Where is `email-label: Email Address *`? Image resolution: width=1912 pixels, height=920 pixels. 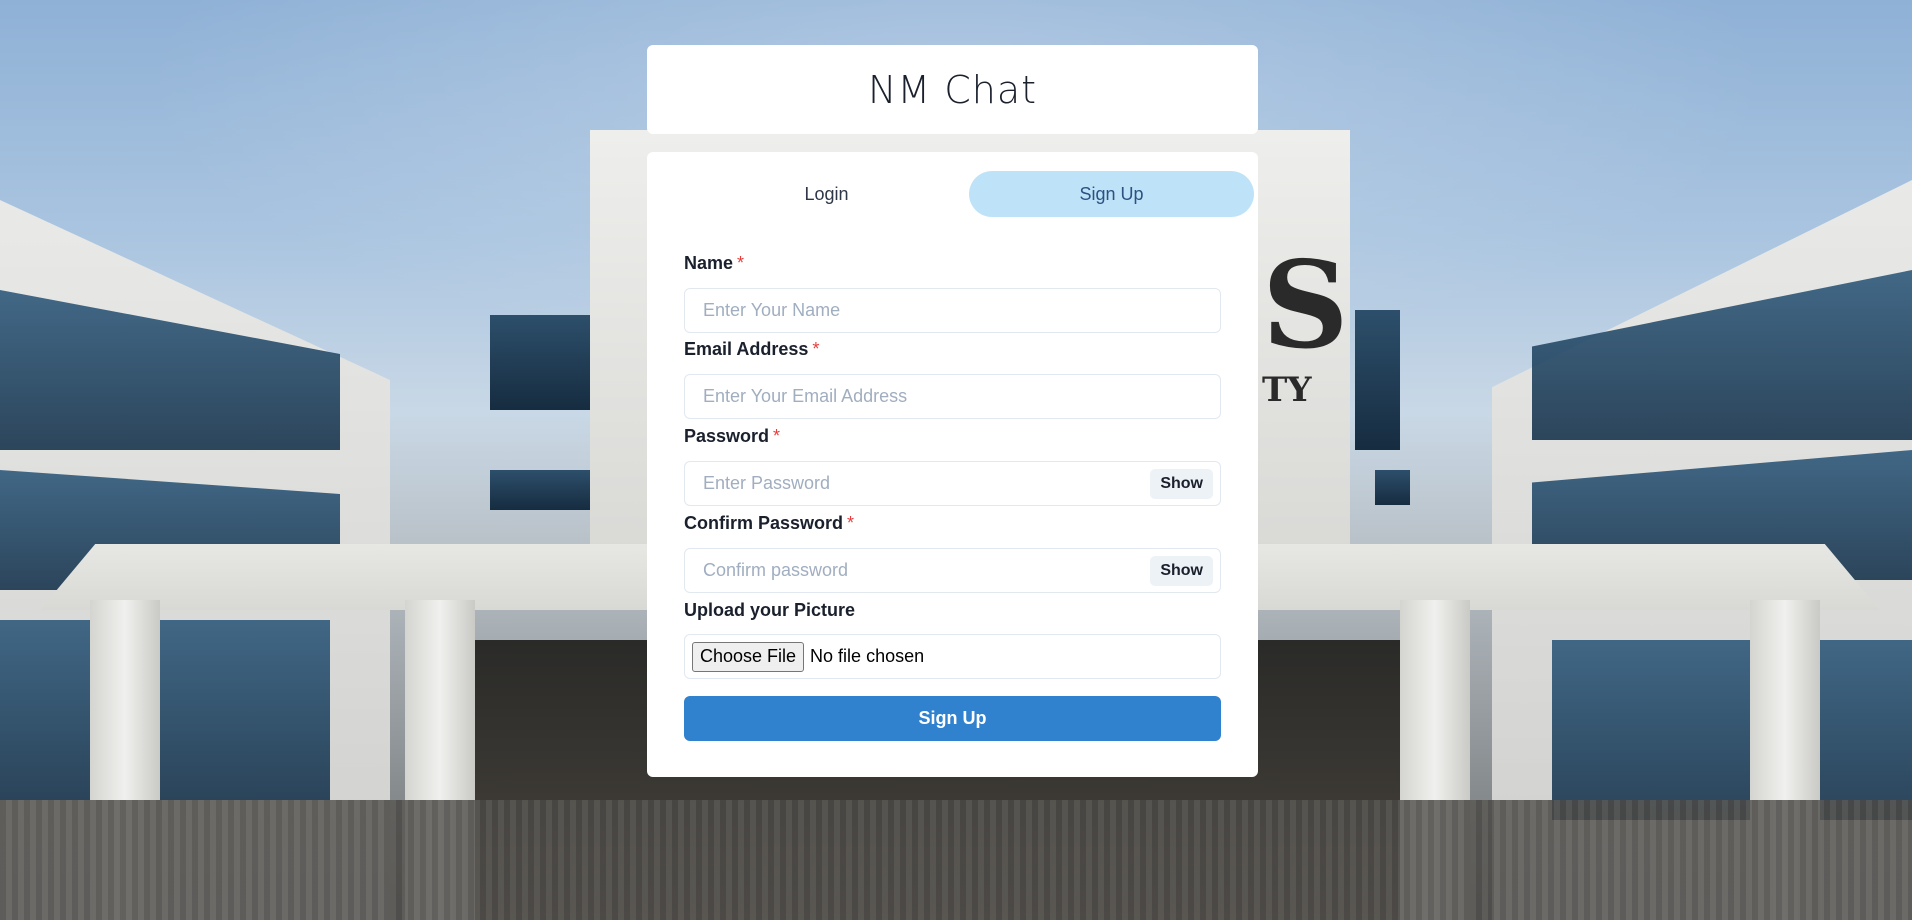 email-label: Email Address * is located at coordinates (751, 349).